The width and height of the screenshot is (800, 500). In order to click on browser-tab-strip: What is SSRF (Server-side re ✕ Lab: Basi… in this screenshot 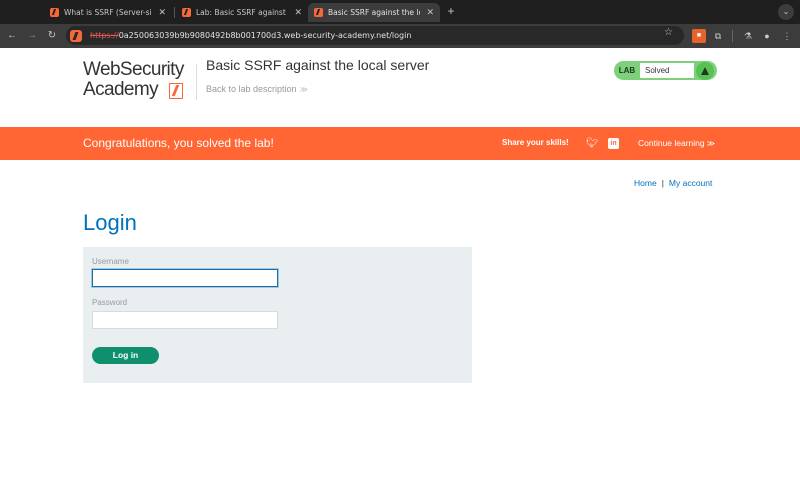, I will do `click(400, 12)`.